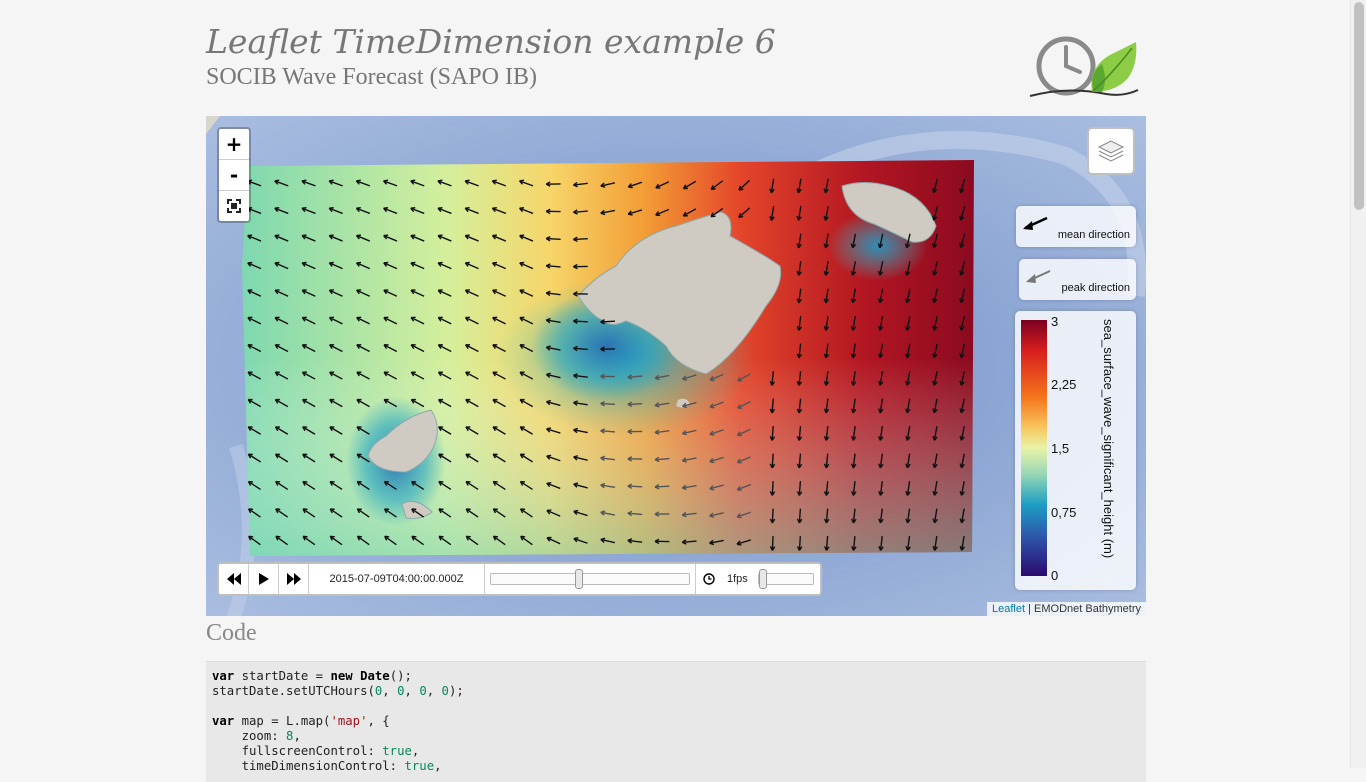  I want to click on code-line: var map = L.map('map', {, so click(676, 721).